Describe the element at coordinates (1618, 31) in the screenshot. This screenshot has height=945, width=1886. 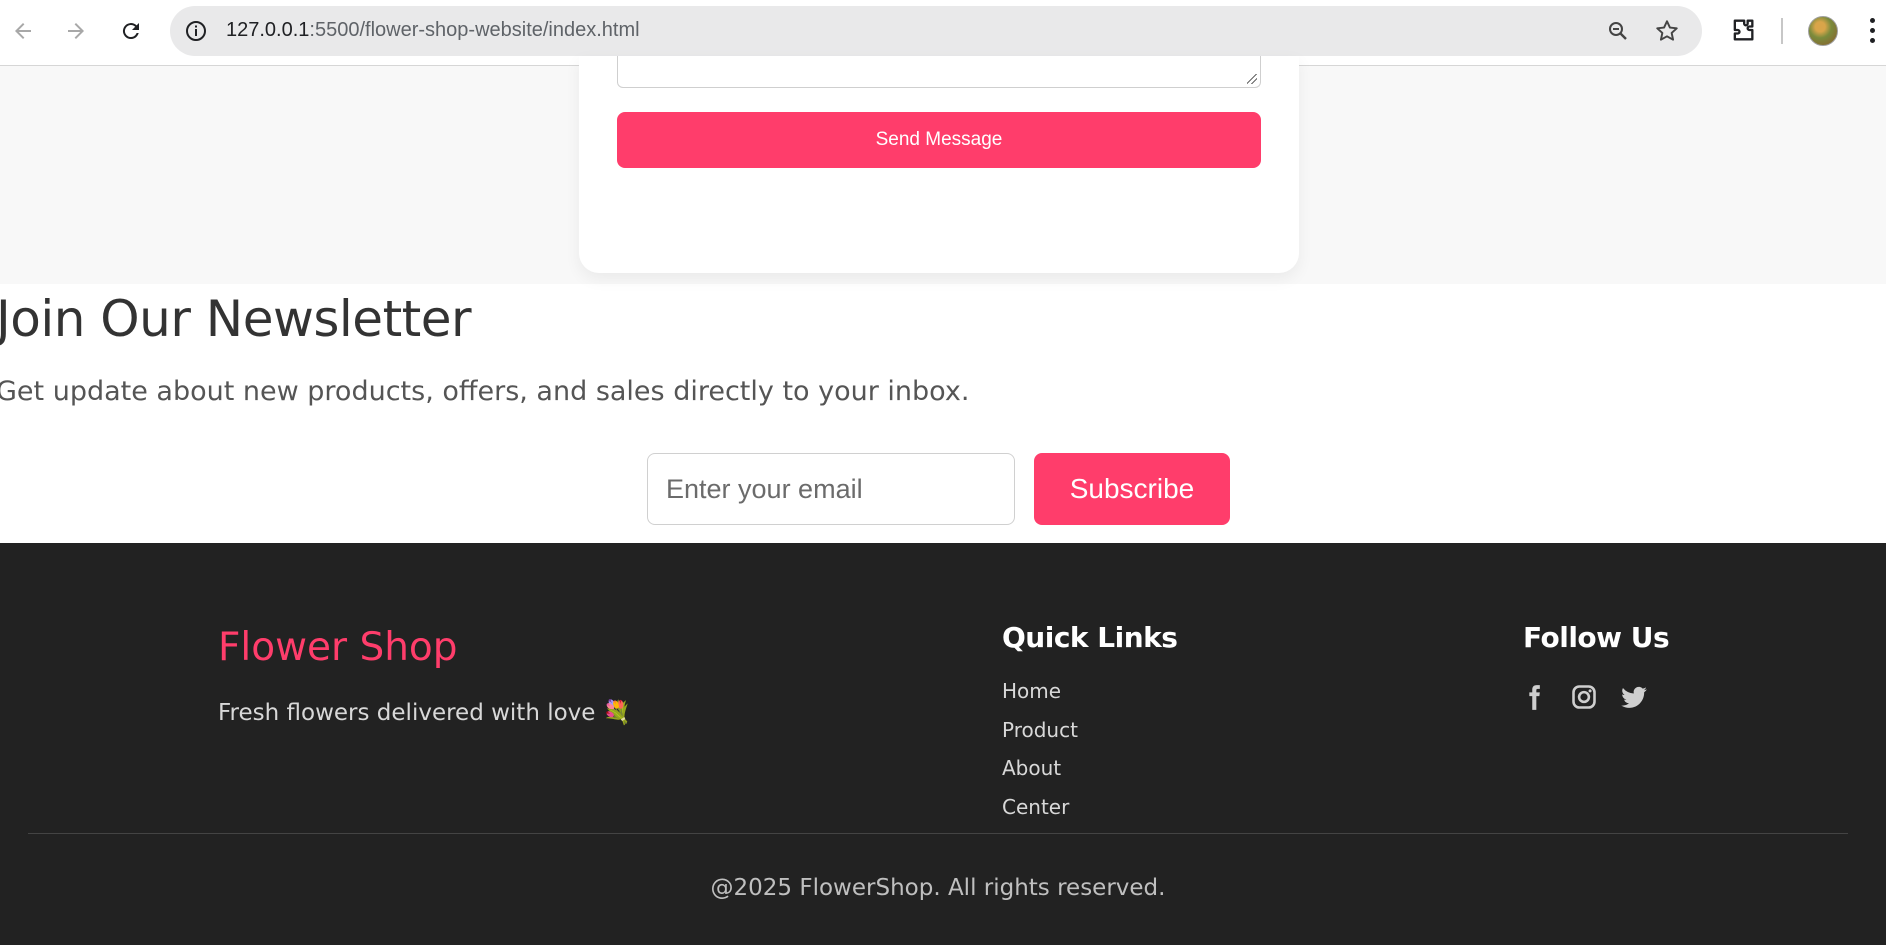
I see `zoom-icon` at that location.